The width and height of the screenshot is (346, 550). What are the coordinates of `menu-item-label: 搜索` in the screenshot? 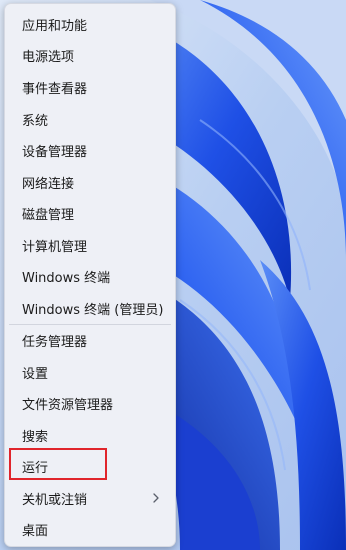 It's located at (35, 437).